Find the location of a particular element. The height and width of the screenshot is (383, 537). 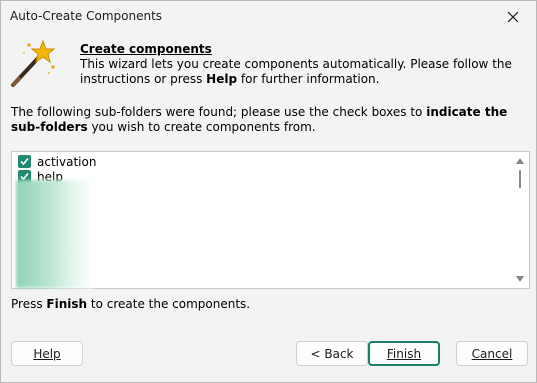

header-title: Create components is located at coordinates (146, 49).